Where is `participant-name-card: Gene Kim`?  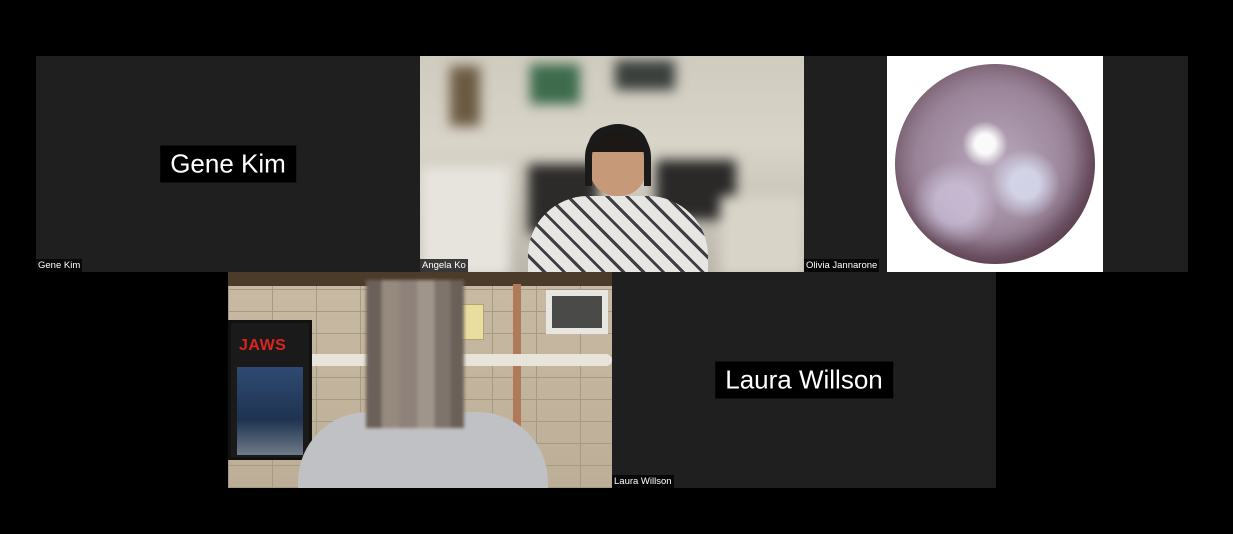 participant-name-card: Gene Kim is located at coordinates (228, 164).